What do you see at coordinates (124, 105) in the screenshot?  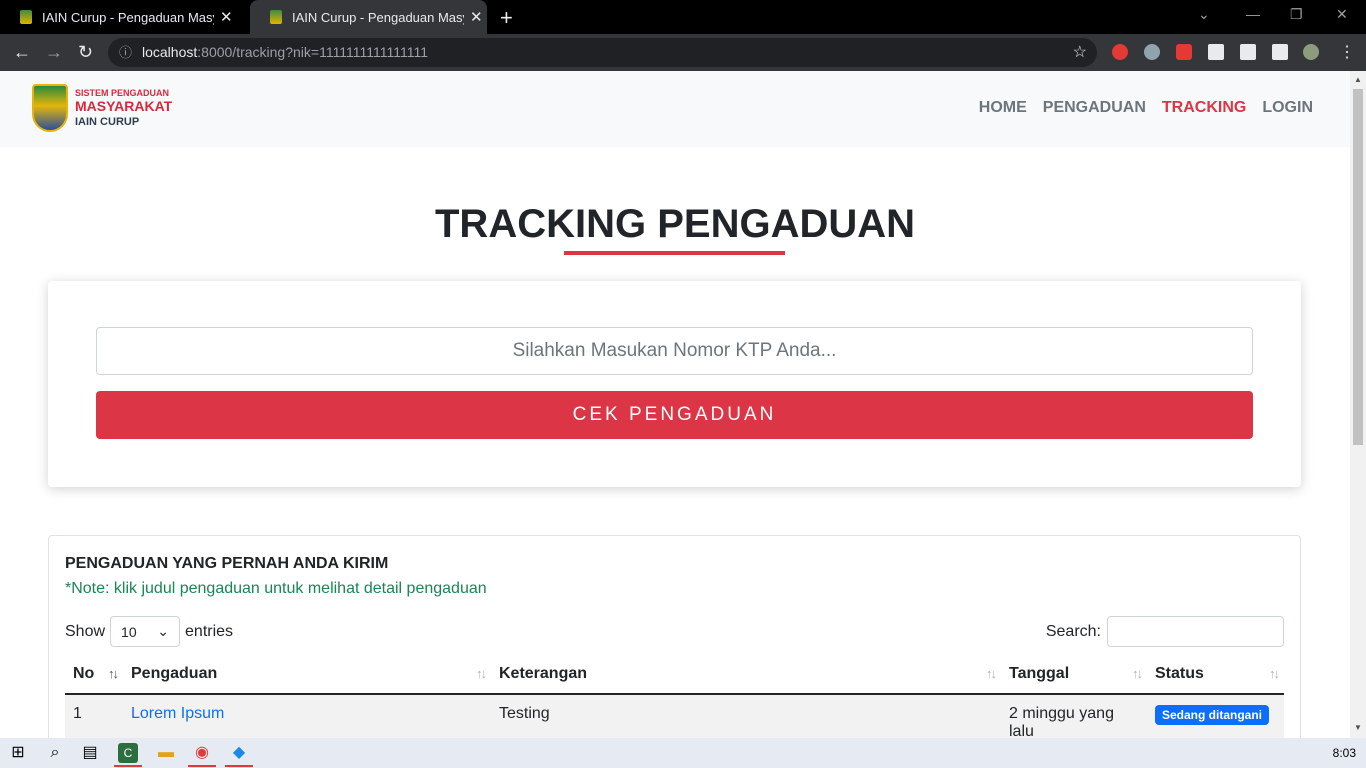 I see `logo-line-2: MASYARAKAT` at bounding box center [124, 105].